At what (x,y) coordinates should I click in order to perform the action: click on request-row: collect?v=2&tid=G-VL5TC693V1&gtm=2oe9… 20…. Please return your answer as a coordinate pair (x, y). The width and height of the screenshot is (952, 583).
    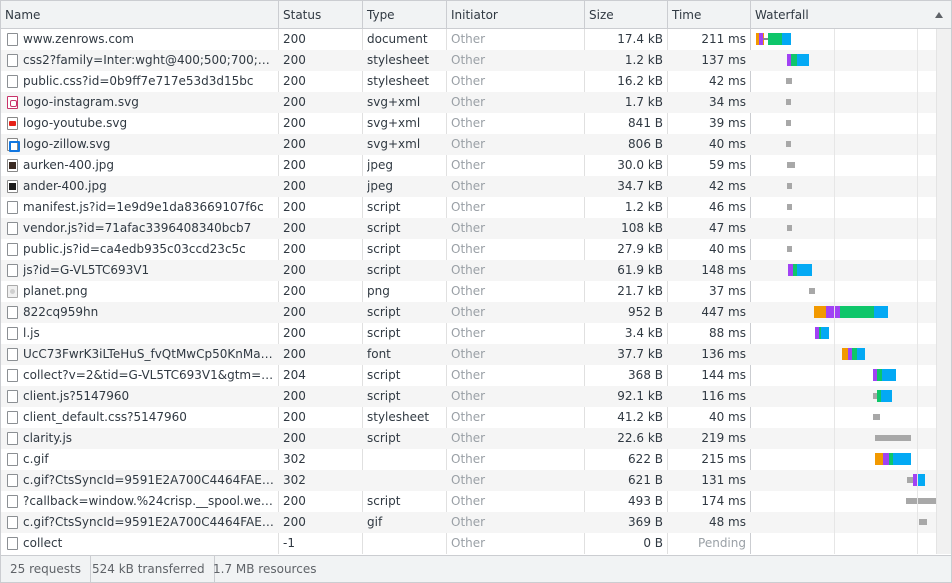
    Looking at the image, I should click on (468, 375).